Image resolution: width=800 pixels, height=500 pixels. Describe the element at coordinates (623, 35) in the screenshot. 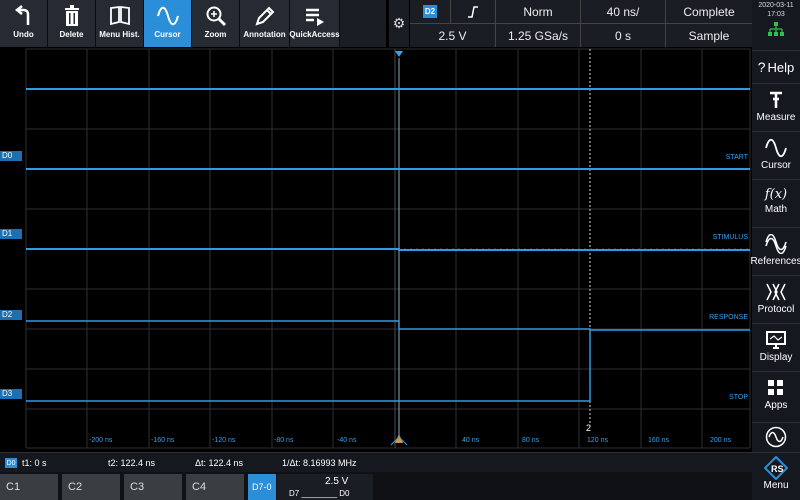

I see `horizontal-position: 0 s` at that location.